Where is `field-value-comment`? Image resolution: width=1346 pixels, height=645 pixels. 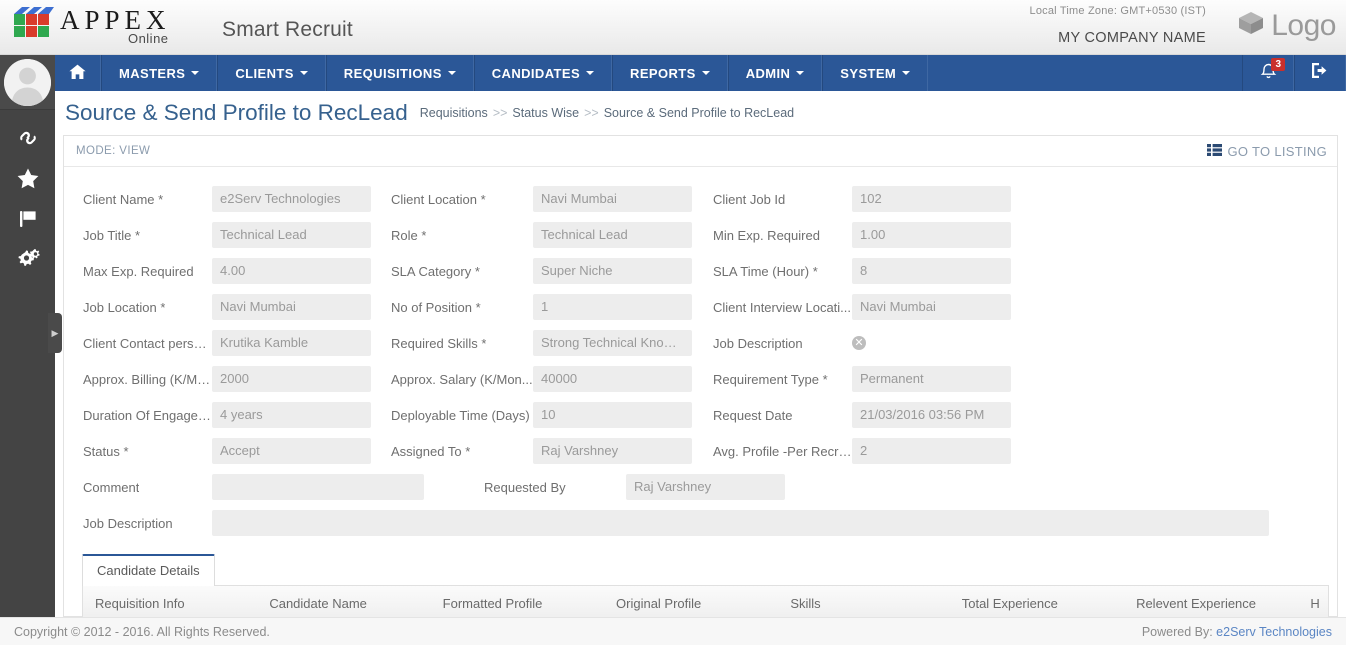
field-value-comment is located at coordinates (318, 487).